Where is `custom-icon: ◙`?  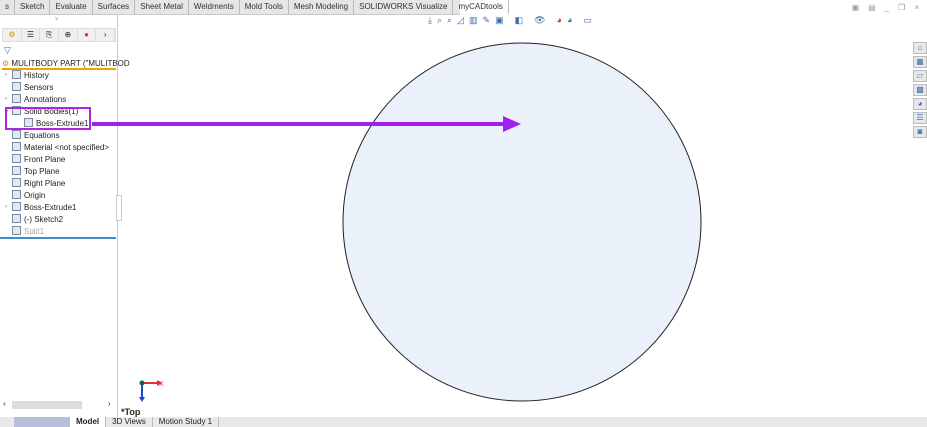 custom-icon: ◙ is located at coordinates (920, 132).